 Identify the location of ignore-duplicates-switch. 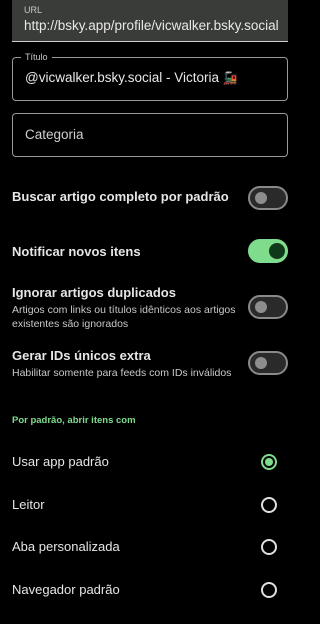
(268, 307).